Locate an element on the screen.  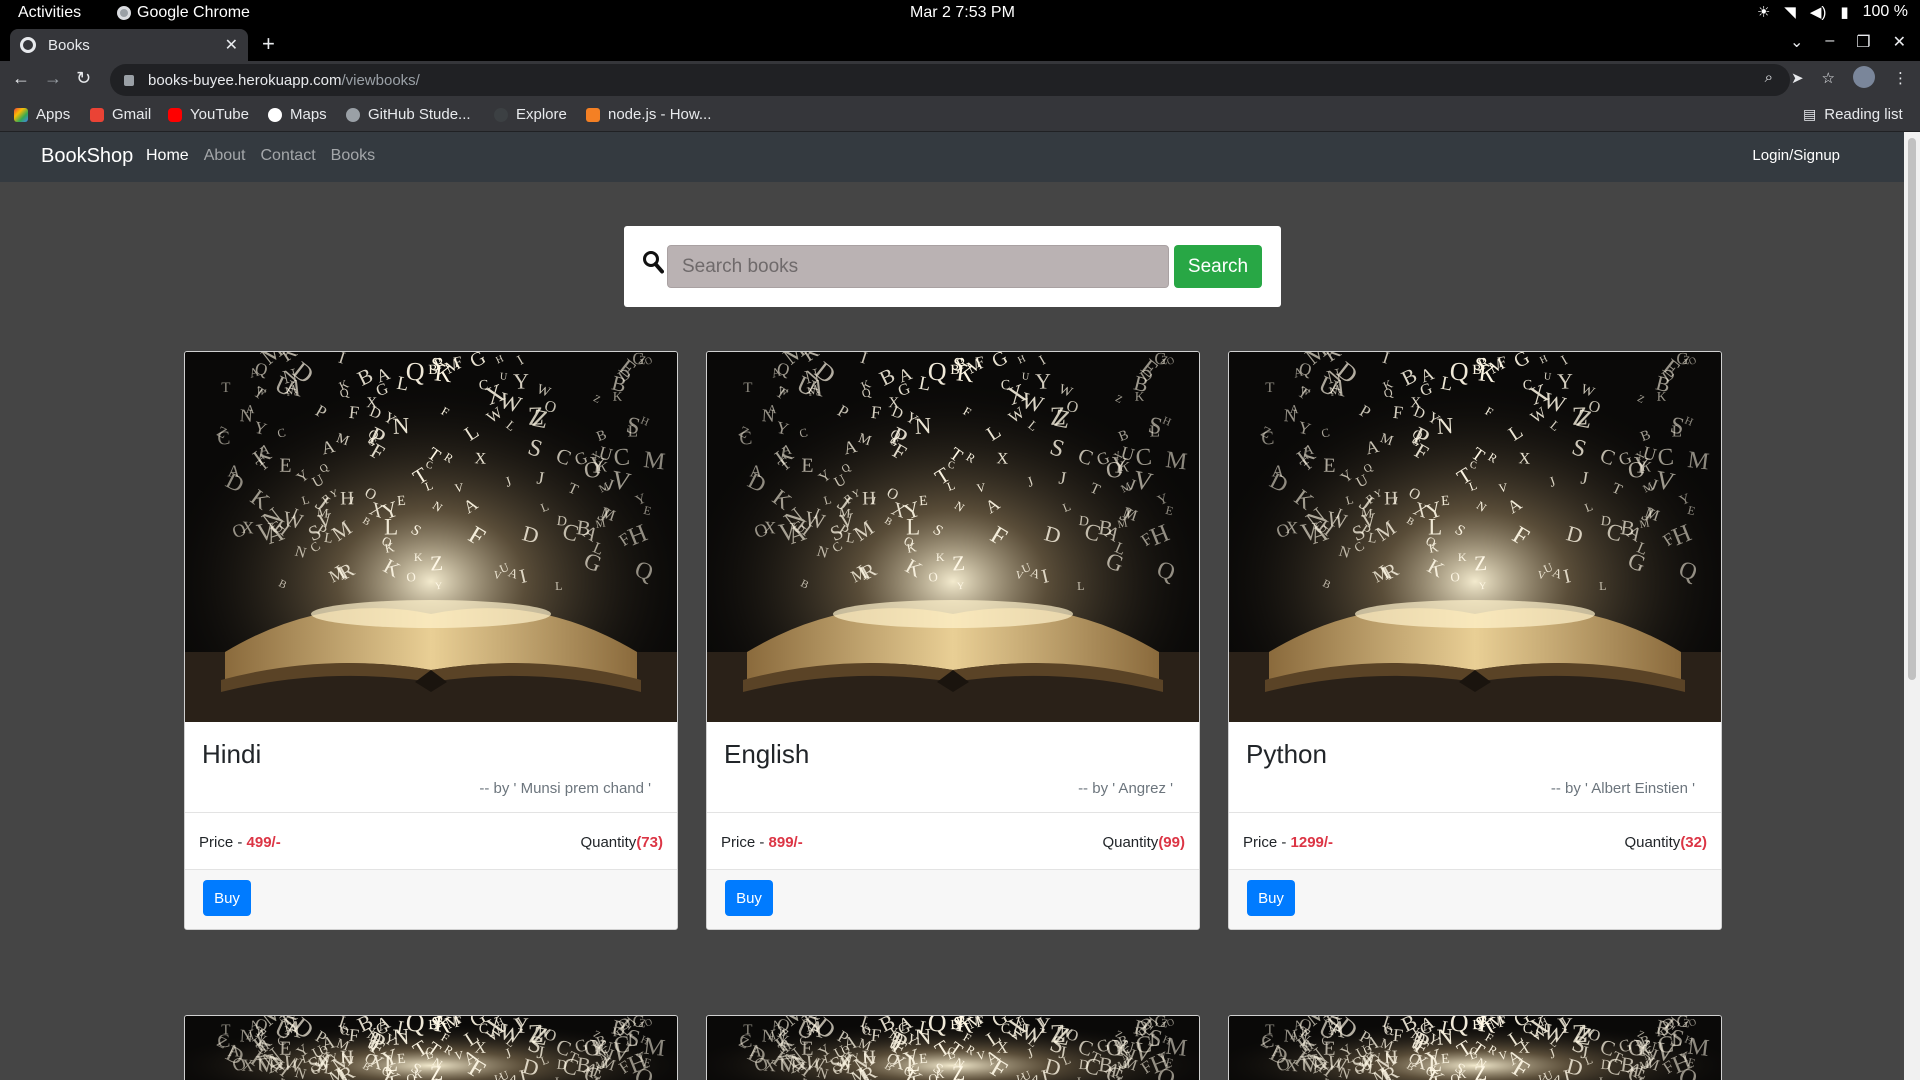
profile-avatar is located at coordinates (1864, 77).